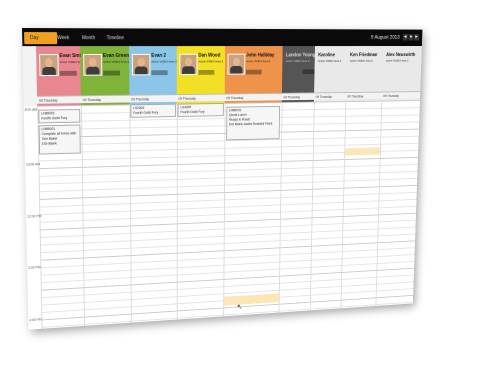 The width and height of the screenshot is (484, 369). What do you see at coordinates (31, 109) in the screenshot?
I see `time-label: 8:00 AM` at bounding box center [31, 109].